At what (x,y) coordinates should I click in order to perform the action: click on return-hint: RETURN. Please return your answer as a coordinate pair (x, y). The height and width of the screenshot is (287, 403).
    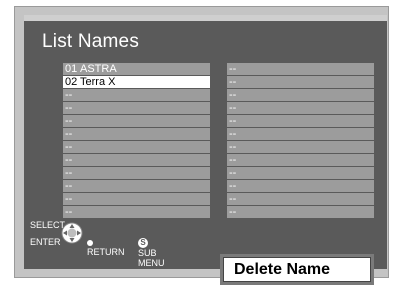
    Looking at the image, I should click on (106, 247).